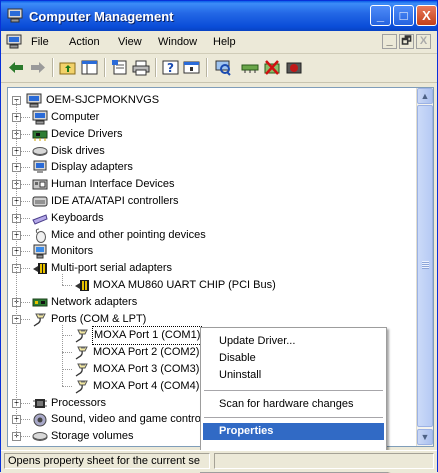 This screenshot has height=473, width=438. Describe the element at coordinates (293, 358) in the screenshot. I see `context-menu-item-disable: Disable` at that location.